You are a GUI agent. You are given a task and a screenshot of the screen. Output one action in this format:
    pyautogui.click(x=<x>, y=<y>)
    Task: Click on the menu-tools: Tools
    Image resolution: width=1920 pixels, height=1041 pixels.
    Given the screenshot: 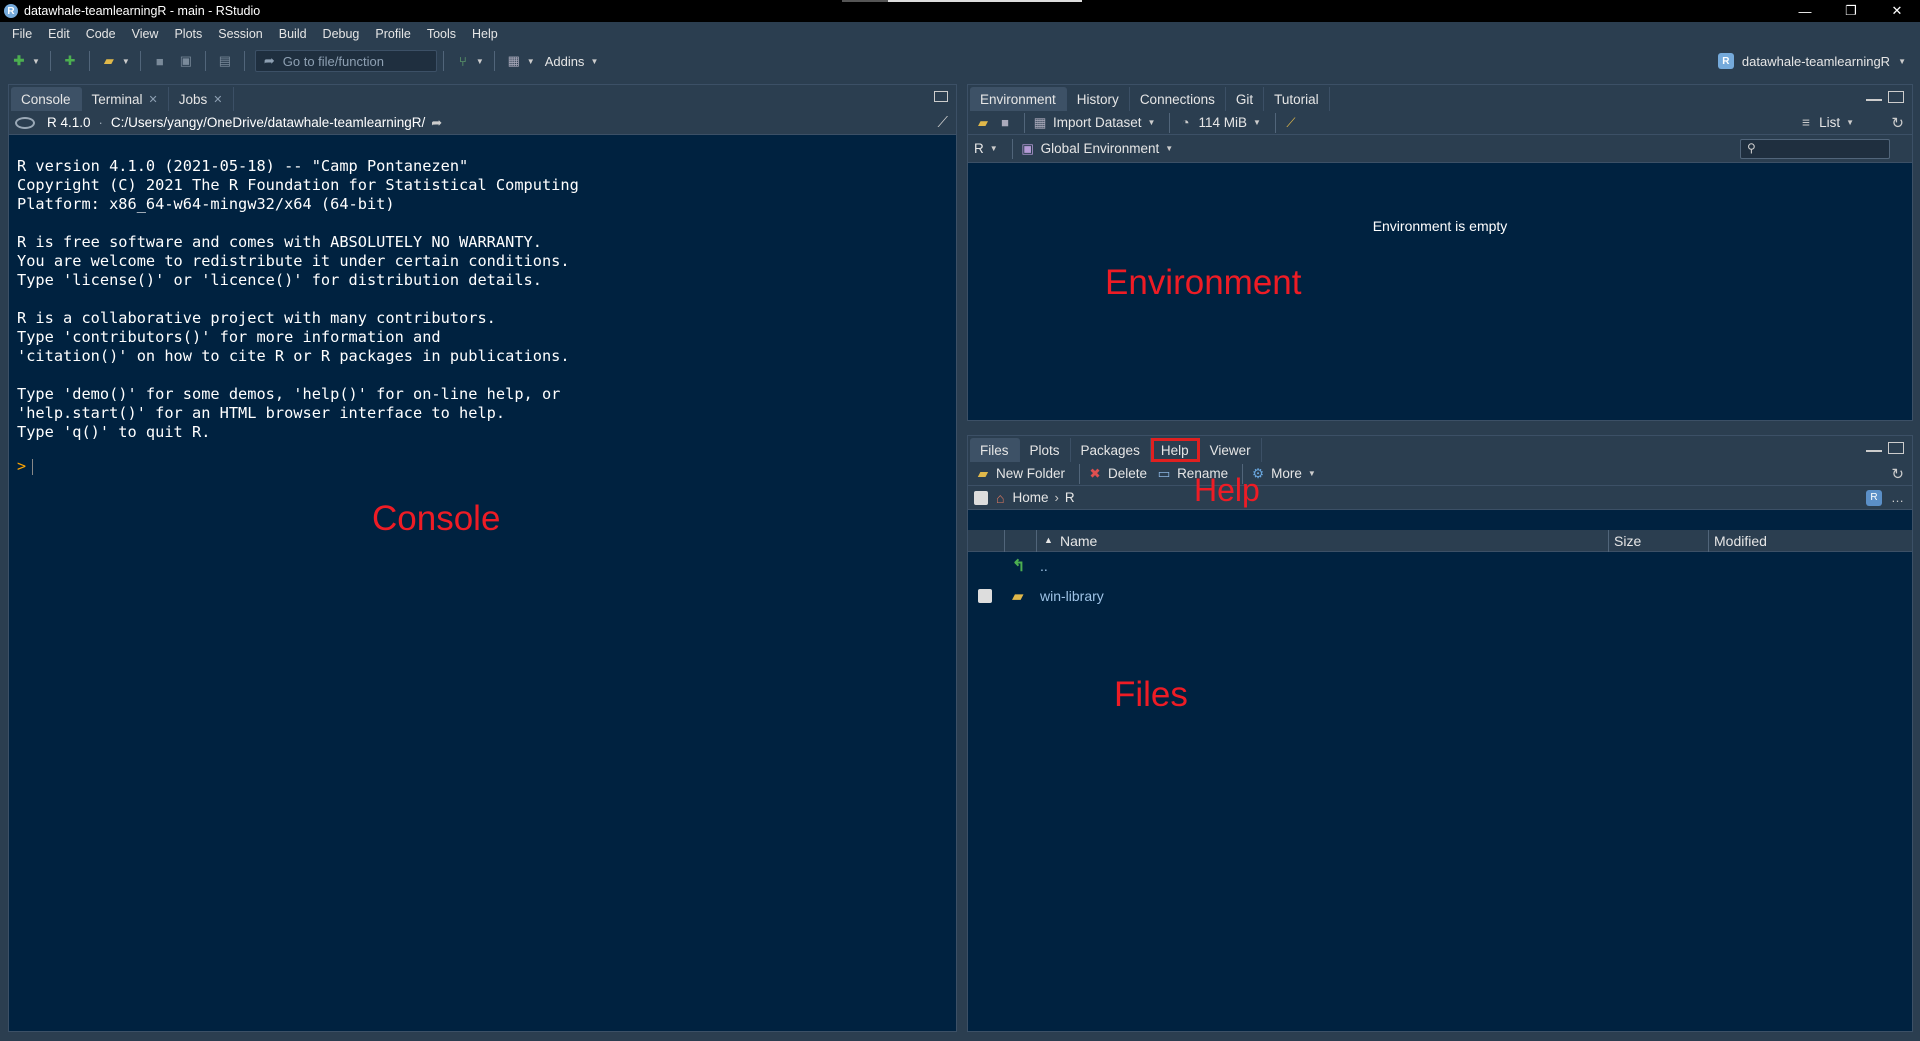 What is the action you would take?
    pyautogui.click(x=441, y=34)
    